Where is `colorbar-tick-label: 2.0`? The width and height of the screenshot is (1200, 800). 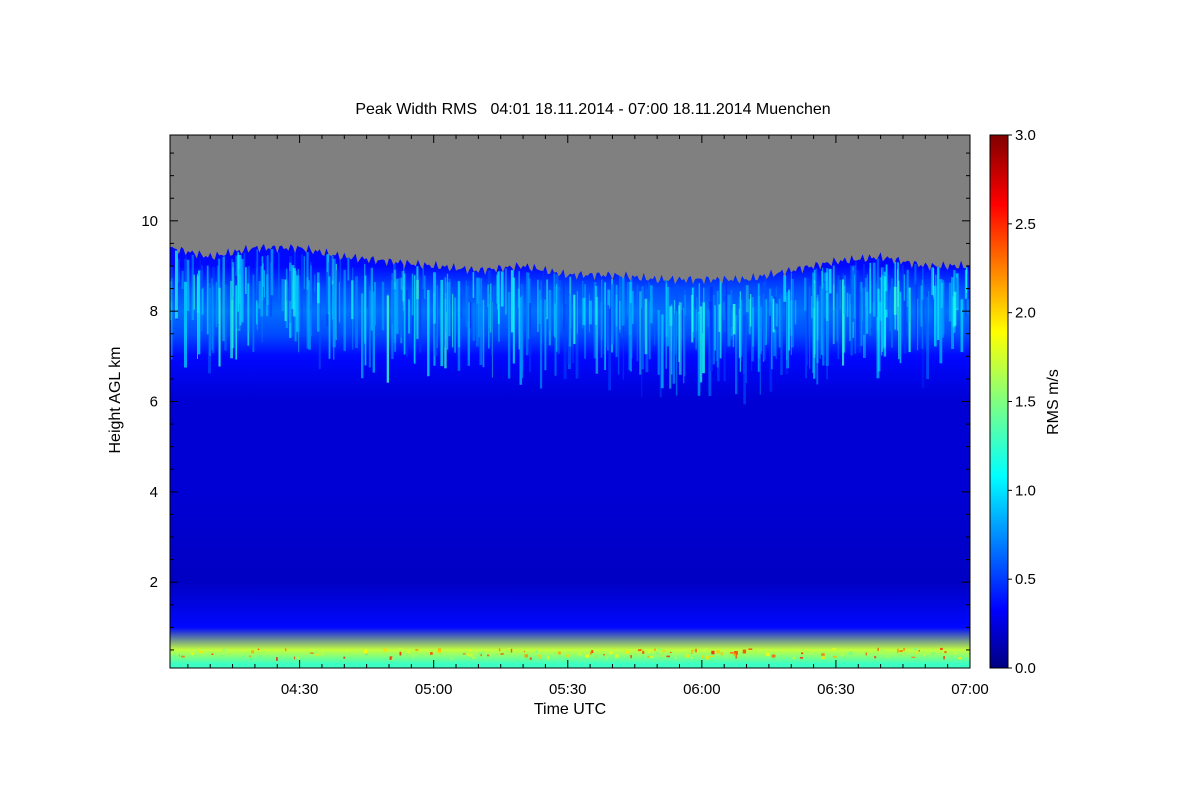
colorbar-tick-label: 2.0 is located at coordinates (1025, 313).